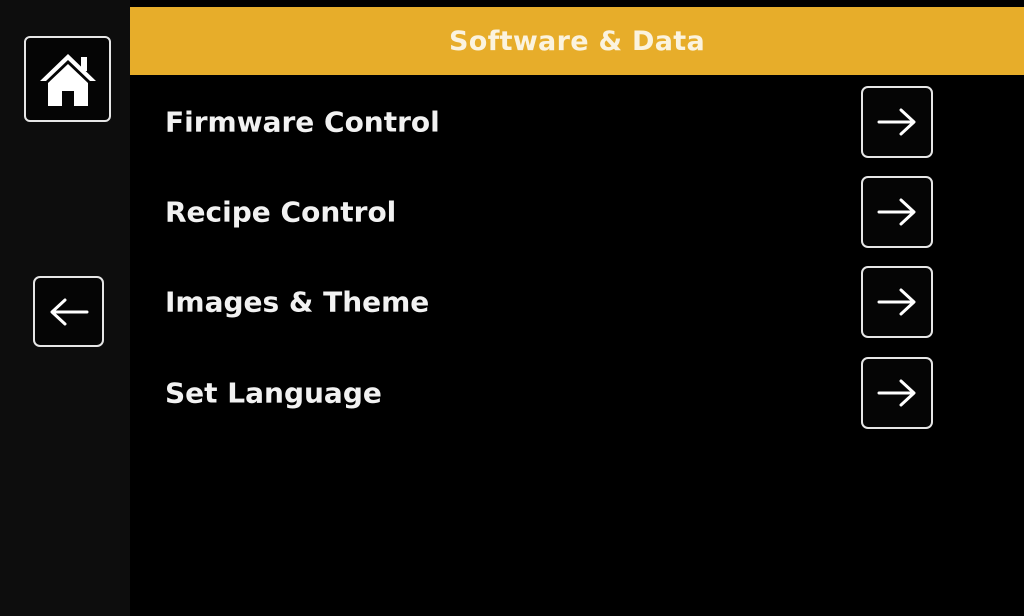 The width and height of the screenshot is (1024, 616). I want to click on menu-item-label: Set Language, so click(273, 393).